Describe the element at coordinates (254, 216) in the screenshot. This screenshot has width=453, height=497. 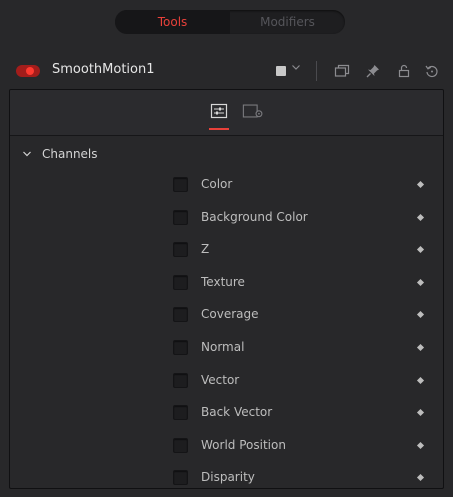
I see `channel-label: Background Color` at that location.